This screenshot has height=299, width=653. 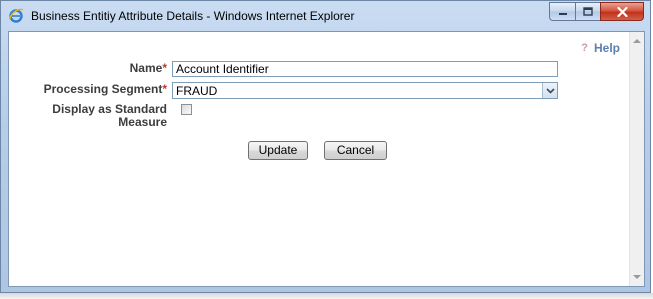 I want to click on cancel-button: Cancel, so click(x=355, y=150).